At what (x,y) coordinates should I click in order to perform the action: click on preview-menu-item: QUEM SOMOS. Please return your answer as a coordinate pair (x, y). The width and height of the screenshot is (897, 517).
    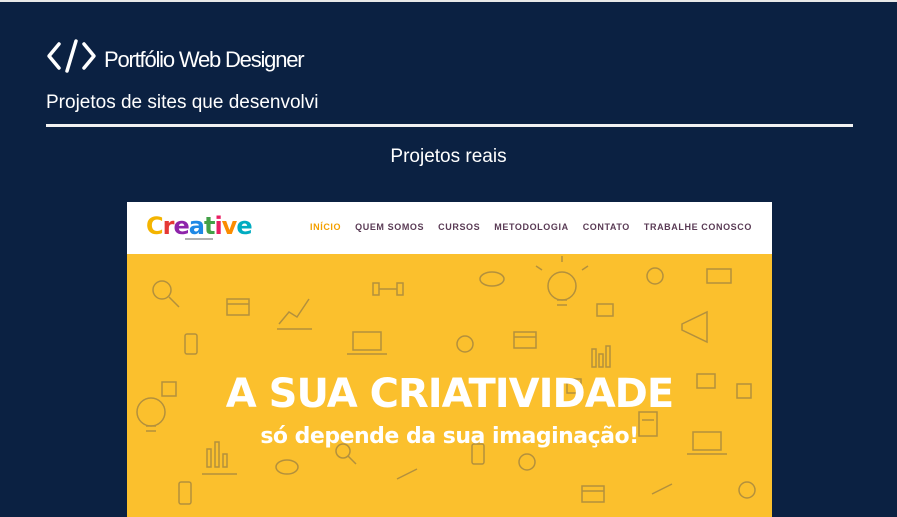
    Looking at the image, I should click on (390, 227).